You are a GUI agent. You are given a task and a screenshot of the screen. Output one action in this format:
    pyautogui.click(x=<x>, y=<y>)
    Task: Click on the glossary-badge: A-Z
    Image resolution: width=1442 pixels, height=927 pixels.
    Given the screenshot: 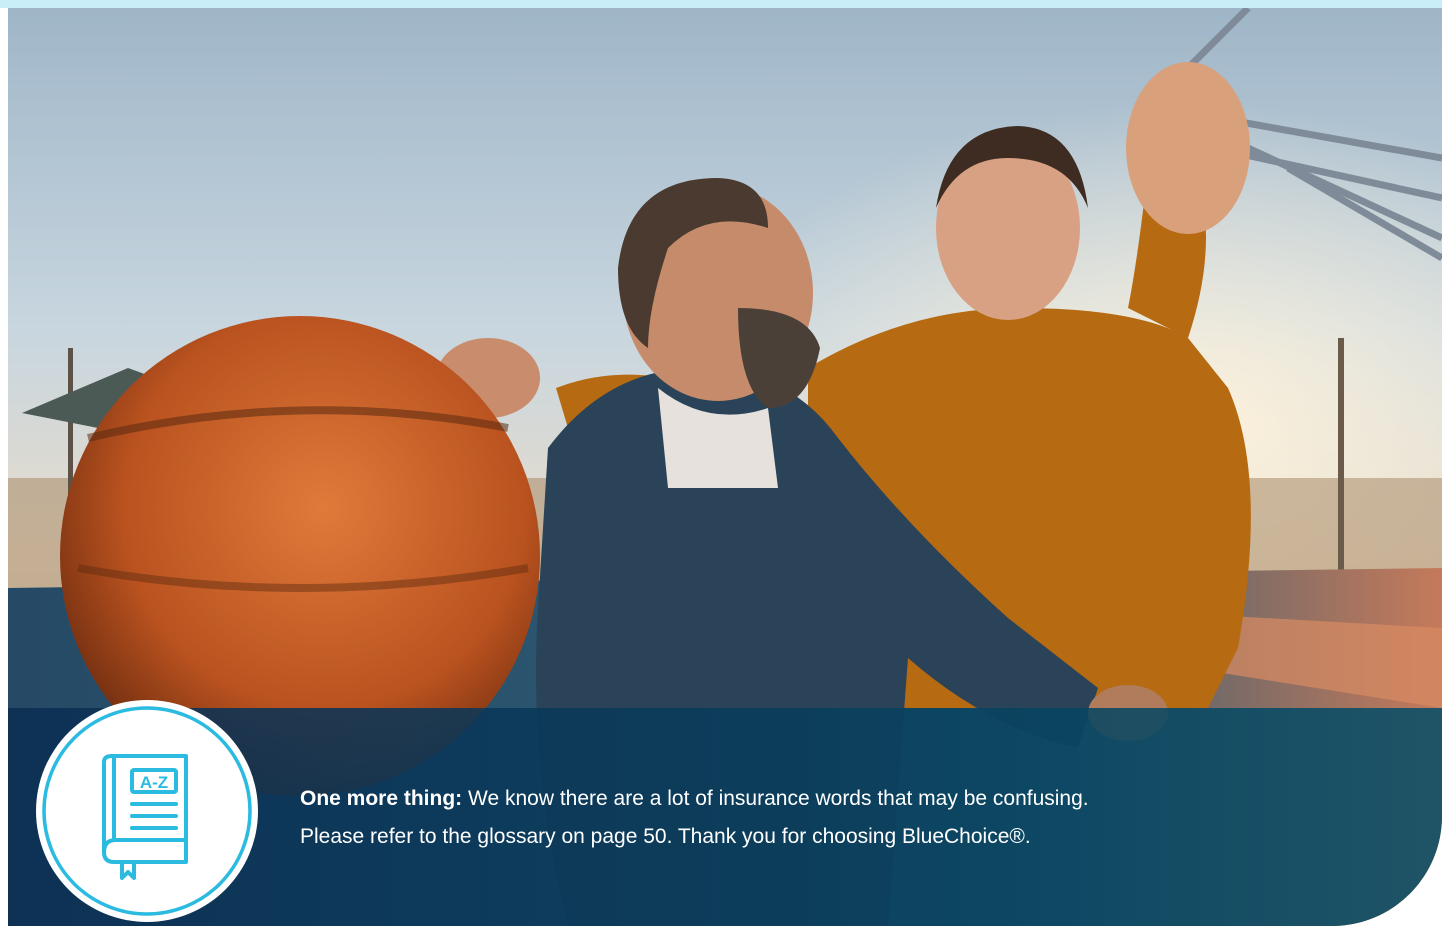 What is the action you would take?
    pyautogui.click(x=147, y=811)
    